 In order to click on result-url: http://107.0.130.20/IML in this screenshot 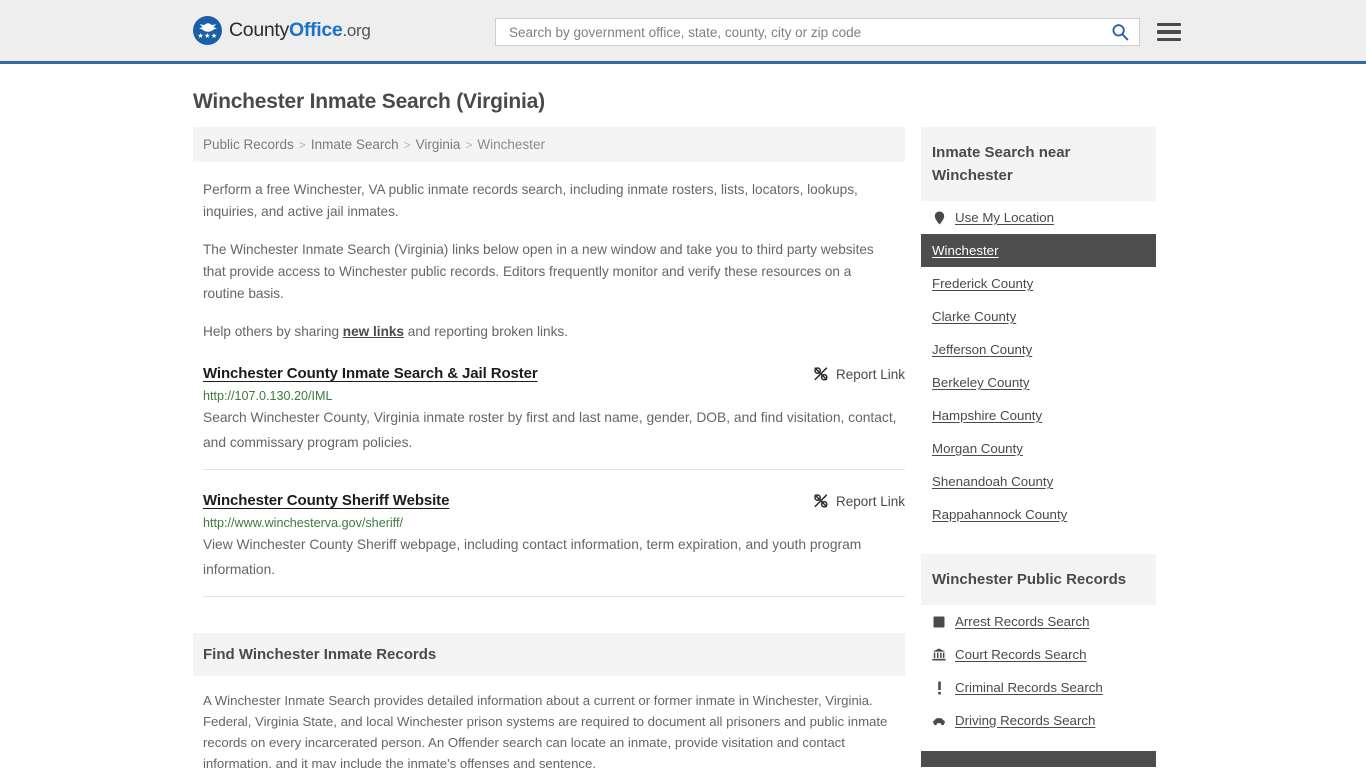, I will do `click(268, 396)`.